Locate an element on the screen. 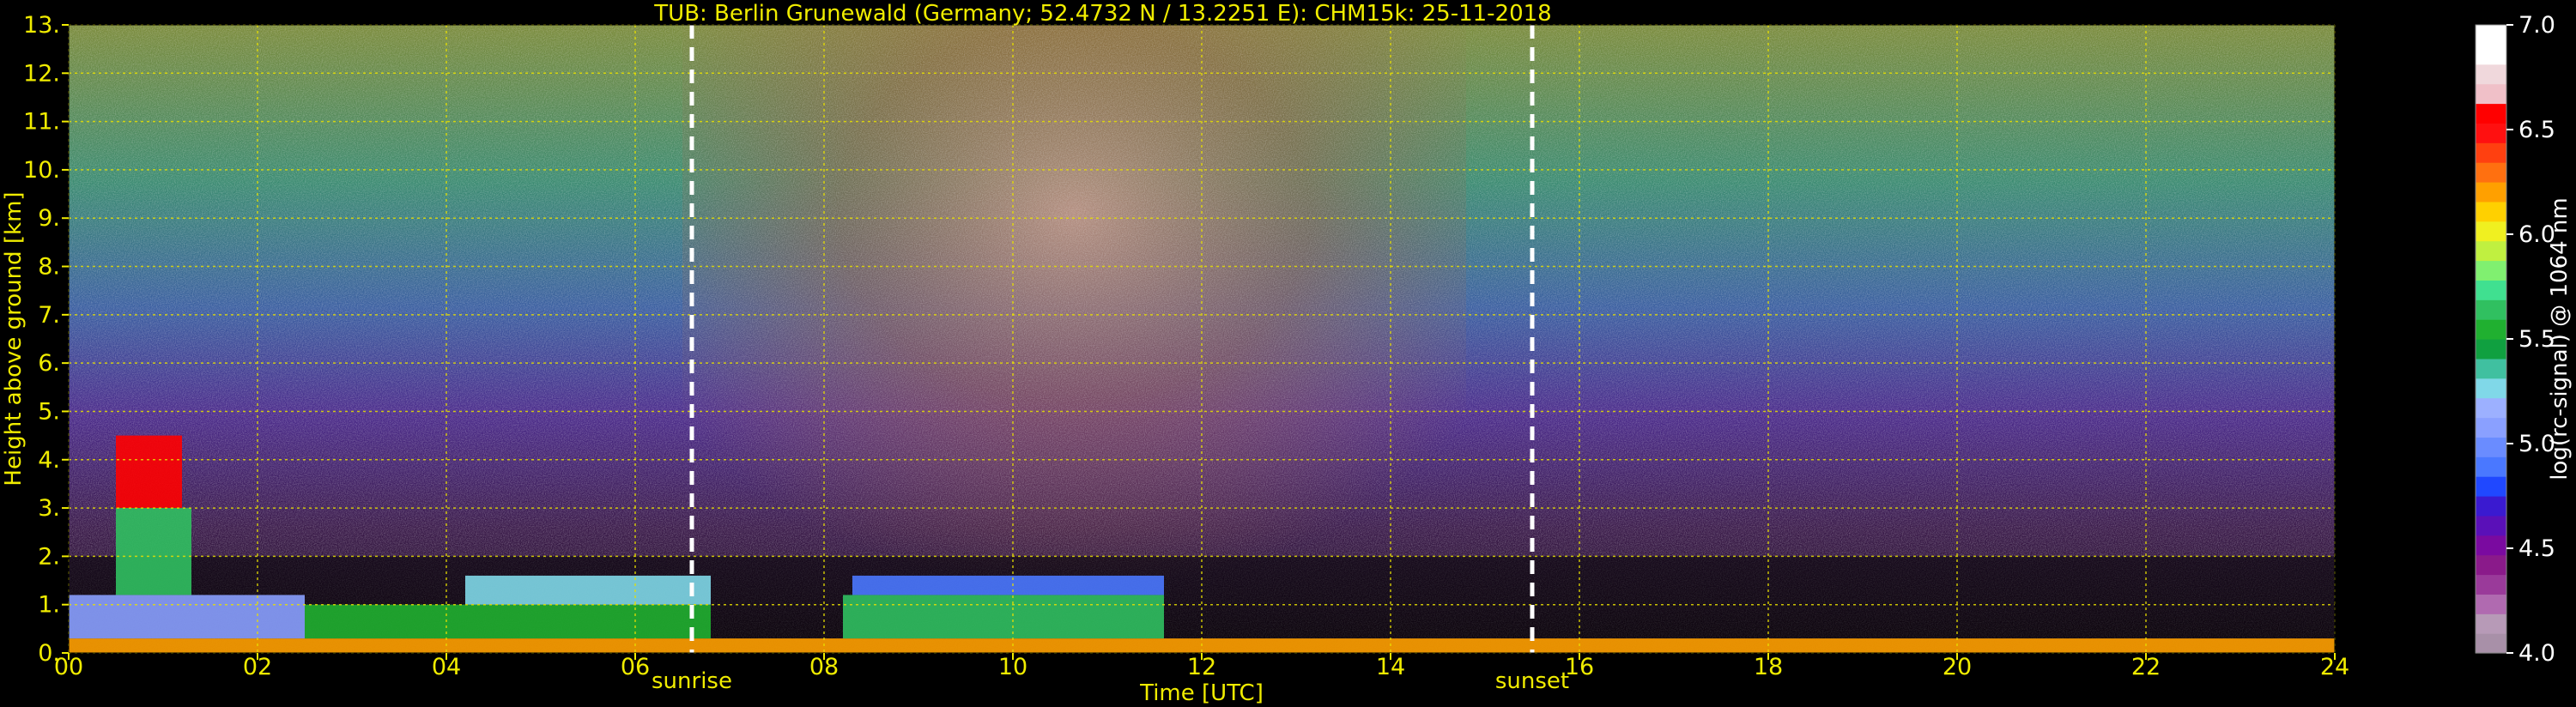 This screenshot has width=2576, height=707. x-tick-label: 08 is located at coordinates (824, 667).